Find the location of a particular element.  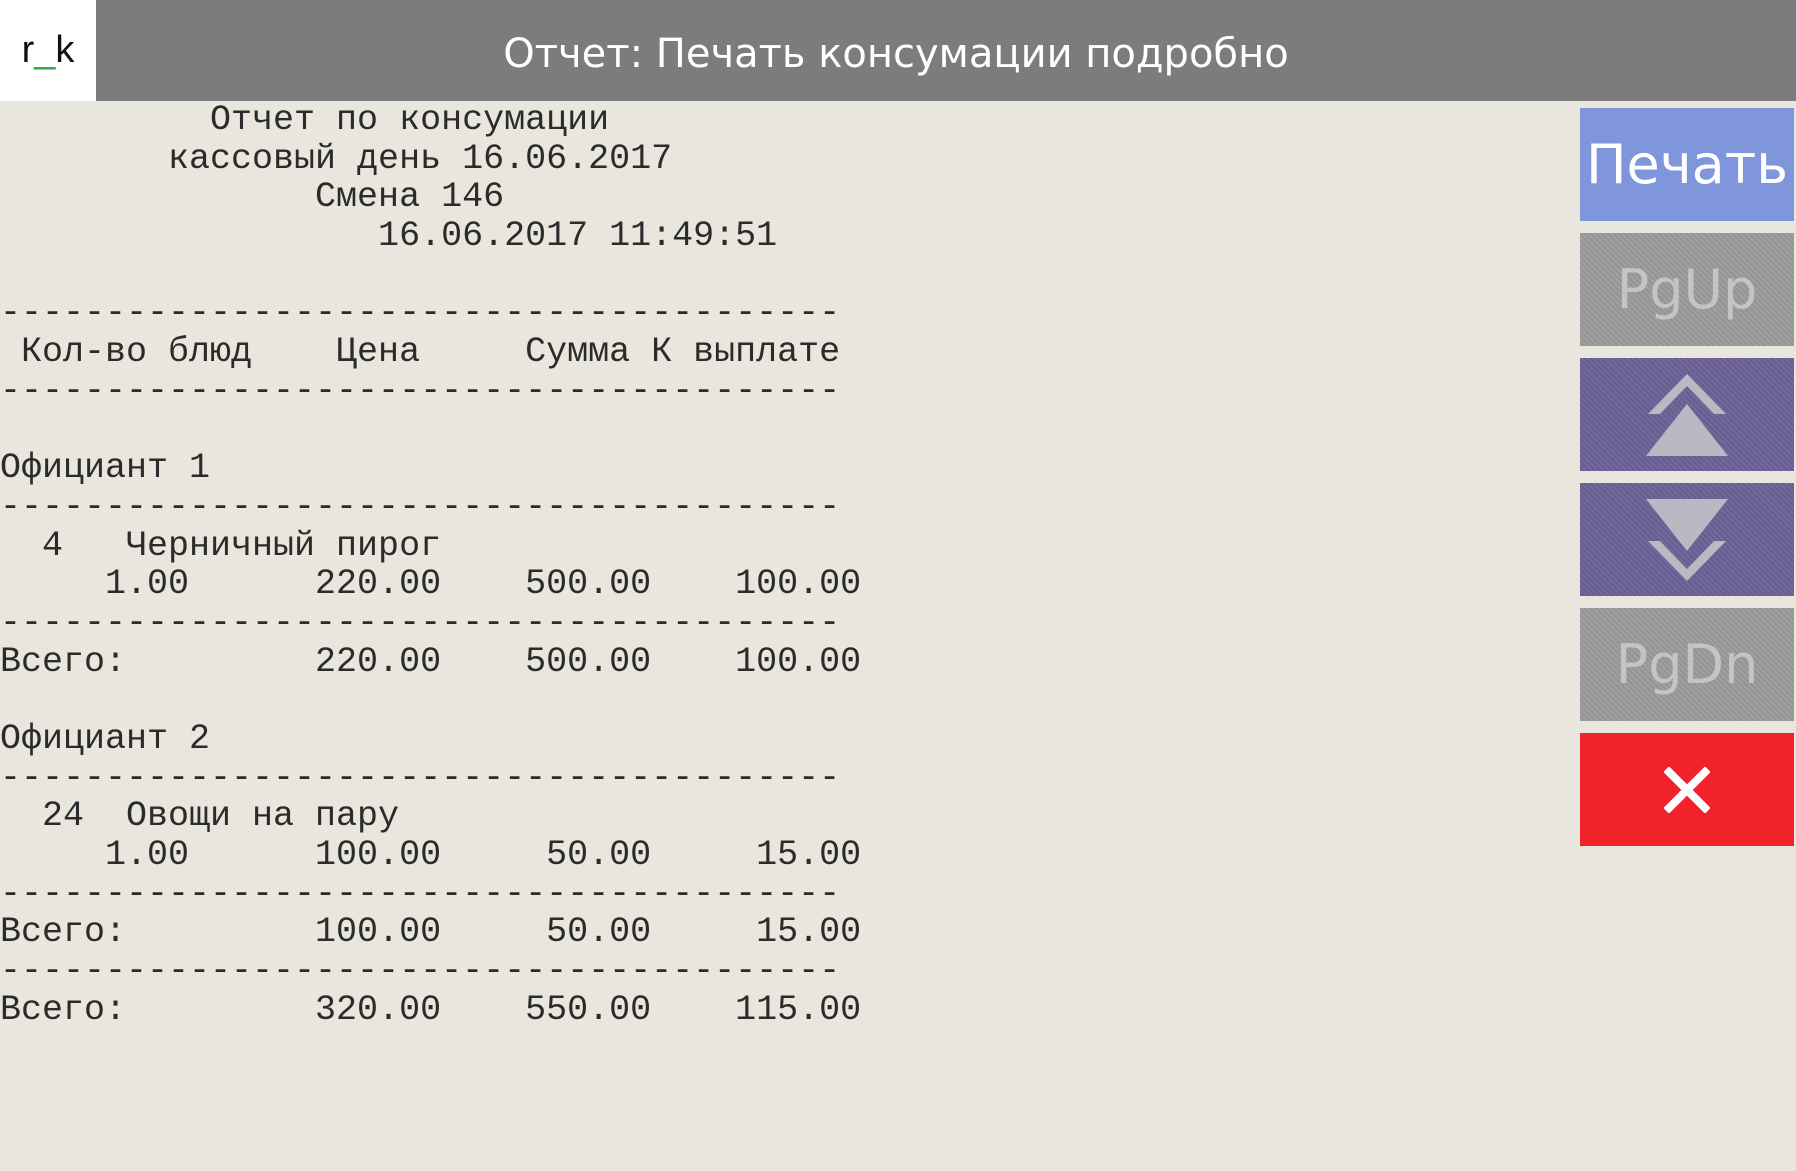

report-line: Отчет по консумации is located at coordinates (305, 120).